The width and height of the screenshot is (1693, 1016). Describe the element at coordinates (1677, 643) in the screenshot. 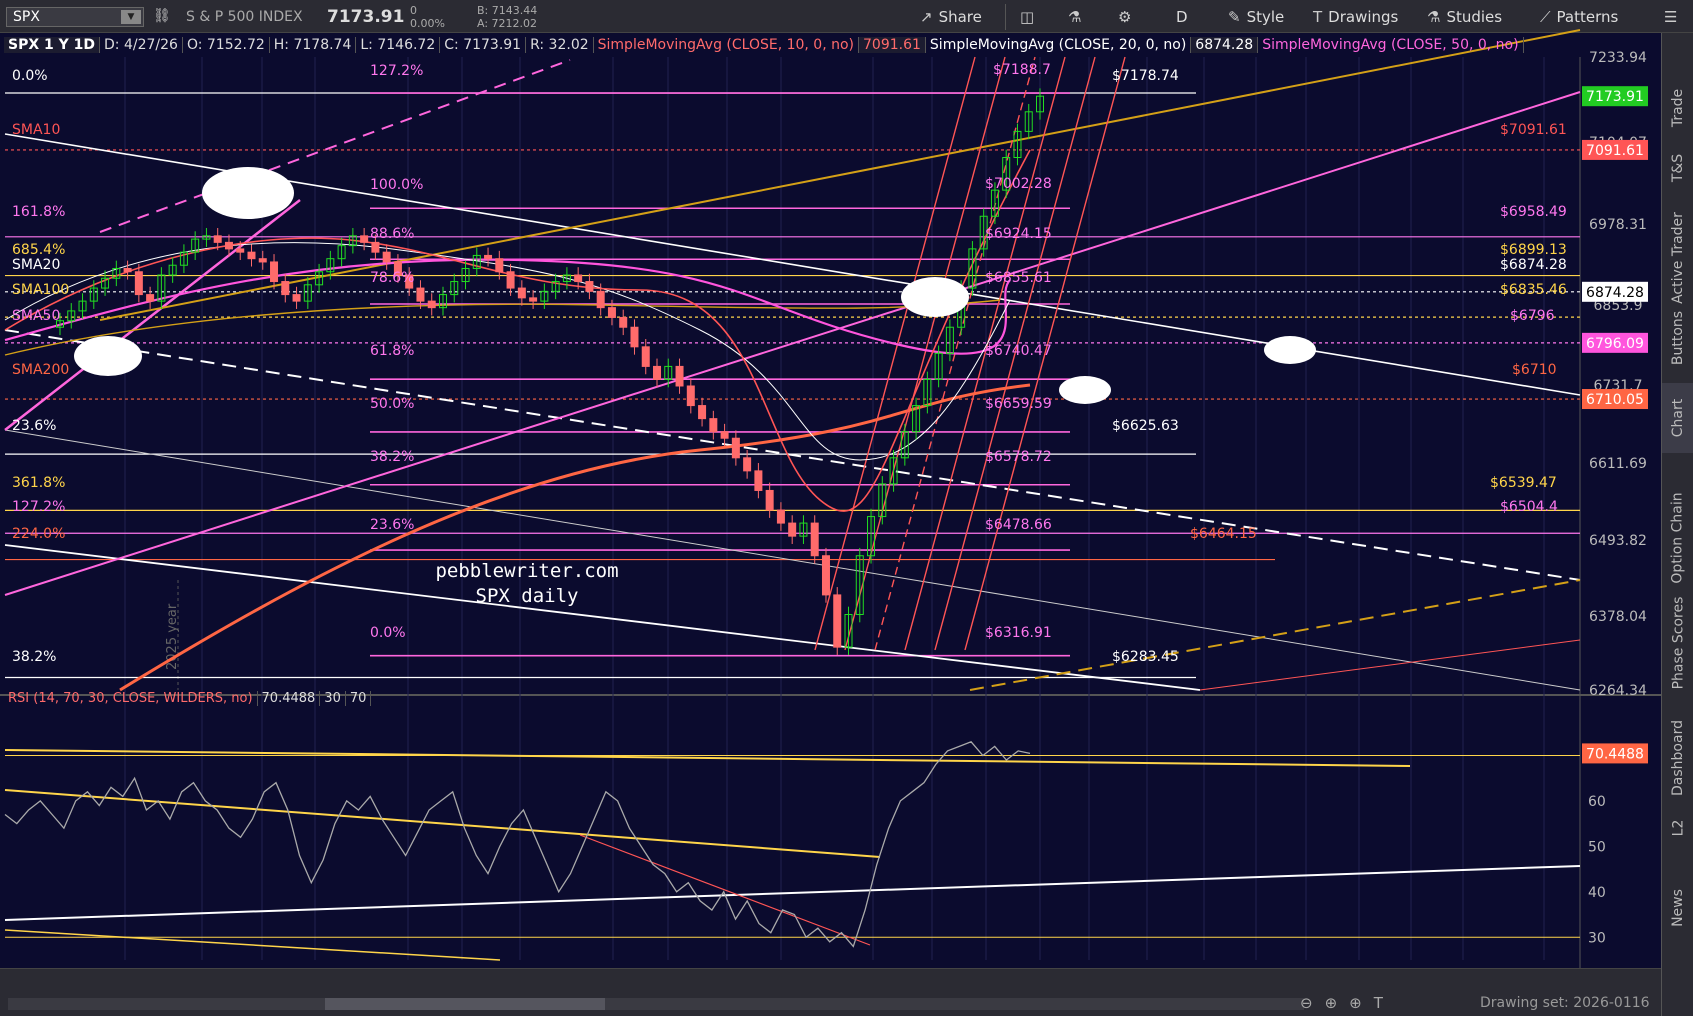

I see `sidebar-tab-phase-scores: Phase Scores` at that location.